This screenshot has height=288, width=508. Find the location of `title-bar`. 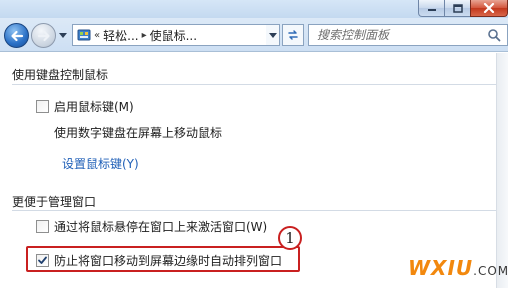

title-bar is located at coordinates (254, 9).